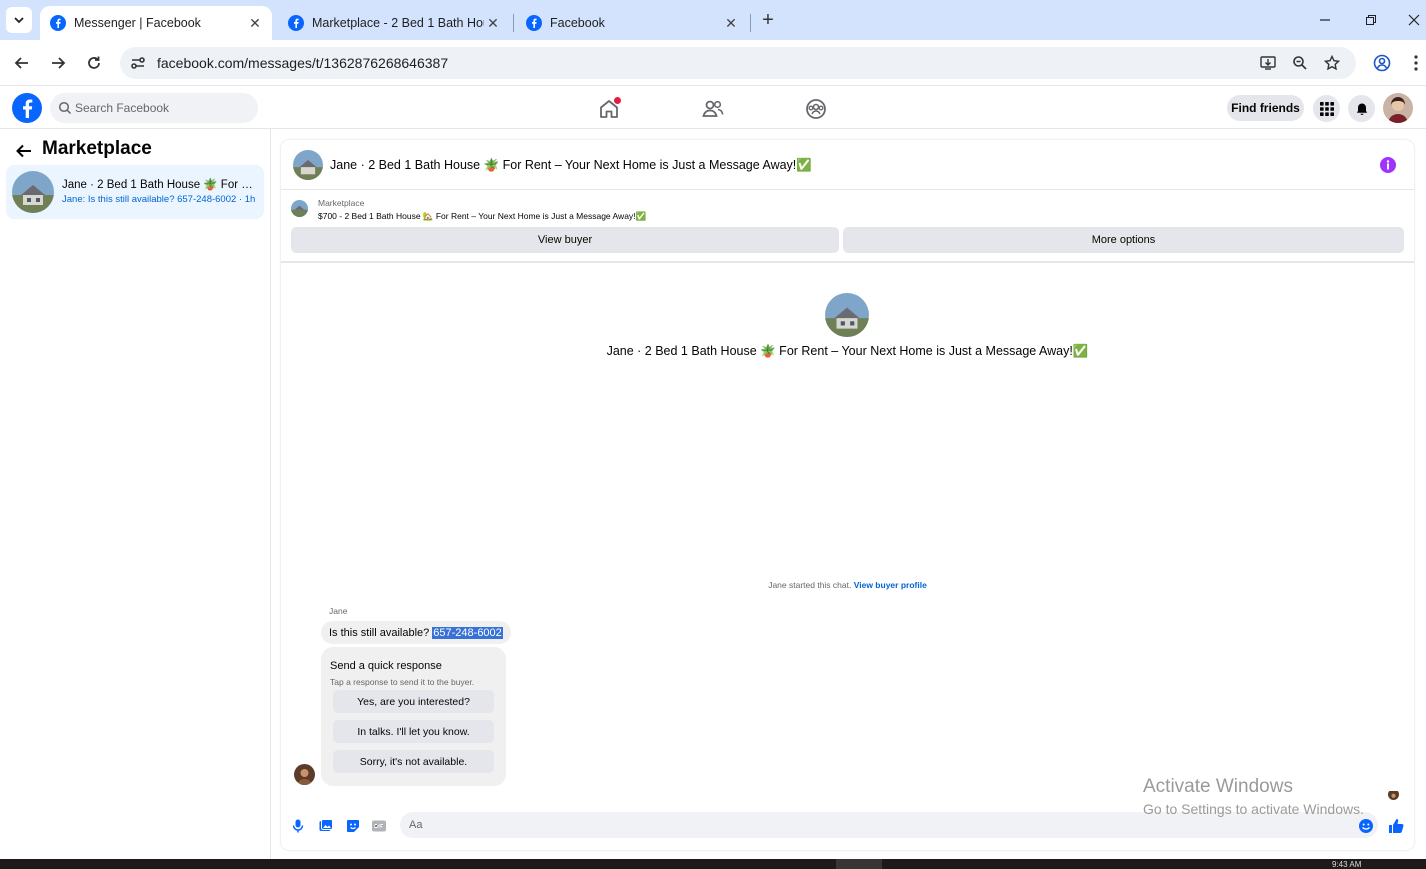 Image resolution: width=1426 pixels, height=869 pixels. Describe the element at coordinates (1366, 826) in the screenshot. I see `emoji-icon` at that location.